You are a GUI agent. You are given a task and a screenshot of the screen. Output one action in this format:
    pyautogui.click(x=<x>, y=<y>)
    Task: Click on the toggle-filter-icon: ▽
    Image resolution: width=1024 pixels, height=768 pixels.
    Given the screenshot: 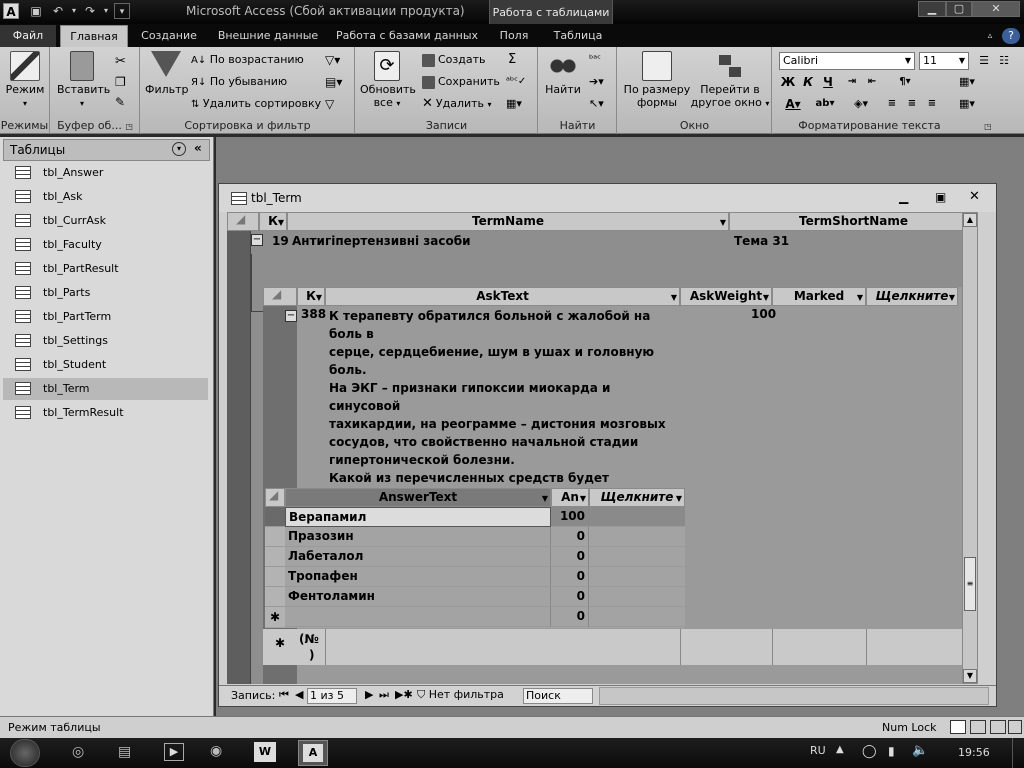 What is the action you would take?
    pyautogui.click(x=329, y=104)
    